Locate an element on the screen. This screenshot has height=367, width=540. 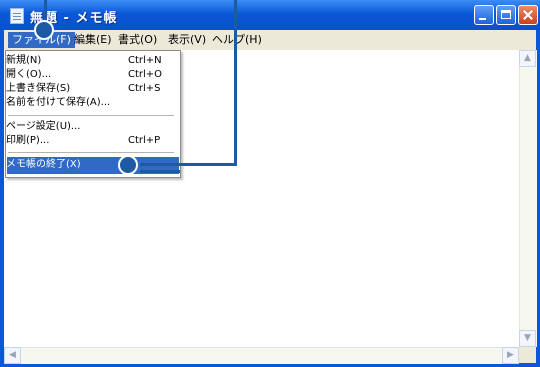
callout-line-file is located at coordinates (45, 11).